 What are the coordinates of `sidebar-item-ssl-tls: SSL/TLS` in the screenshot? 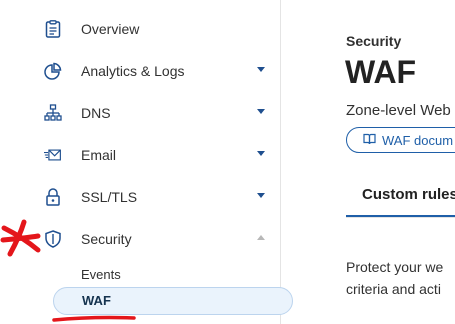 It's located at (140, 197).